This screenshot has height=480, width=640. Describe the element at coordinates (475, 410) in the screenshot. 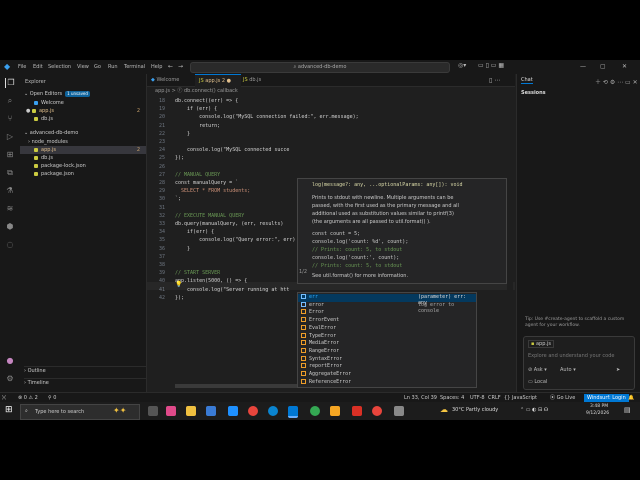

I see `weather-text: 30°C Partly cloudy` at that location.